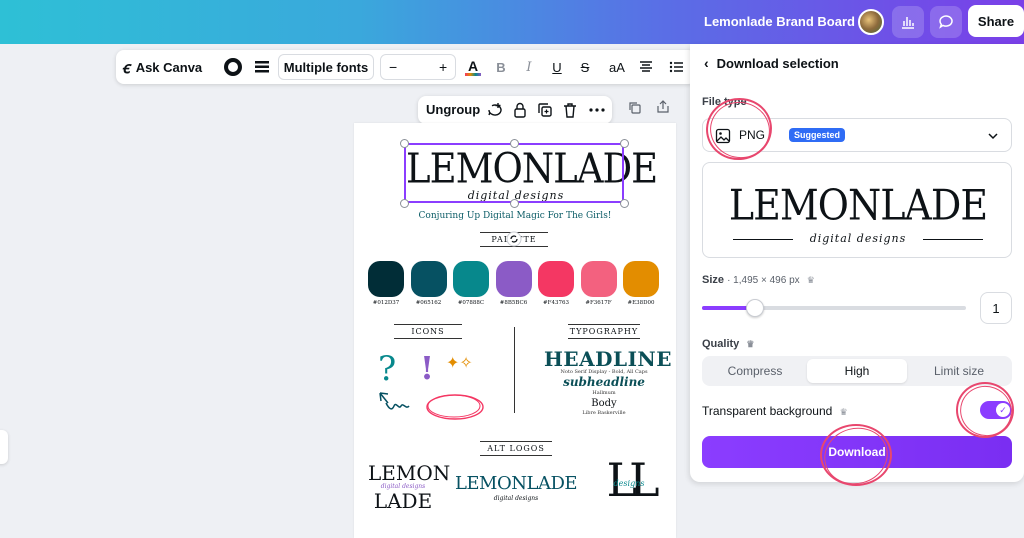 This screenshot has width=1024, height=538. I want to click on typography-body: Body, so click(604, 403).